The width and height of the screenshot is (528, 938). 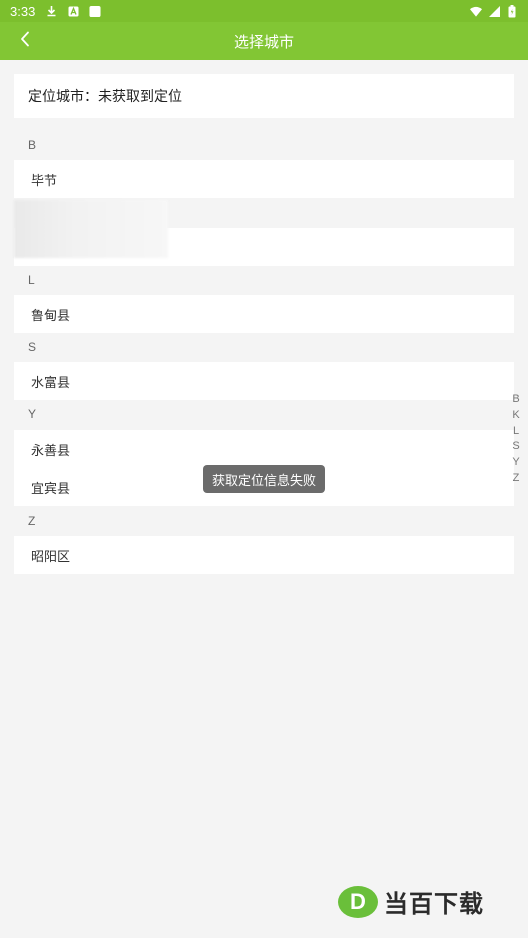 What do you see at coordinates (358, 901) in the screenshot?
I see `watermark-logo-icon: D` at bounding box center [358, 901].